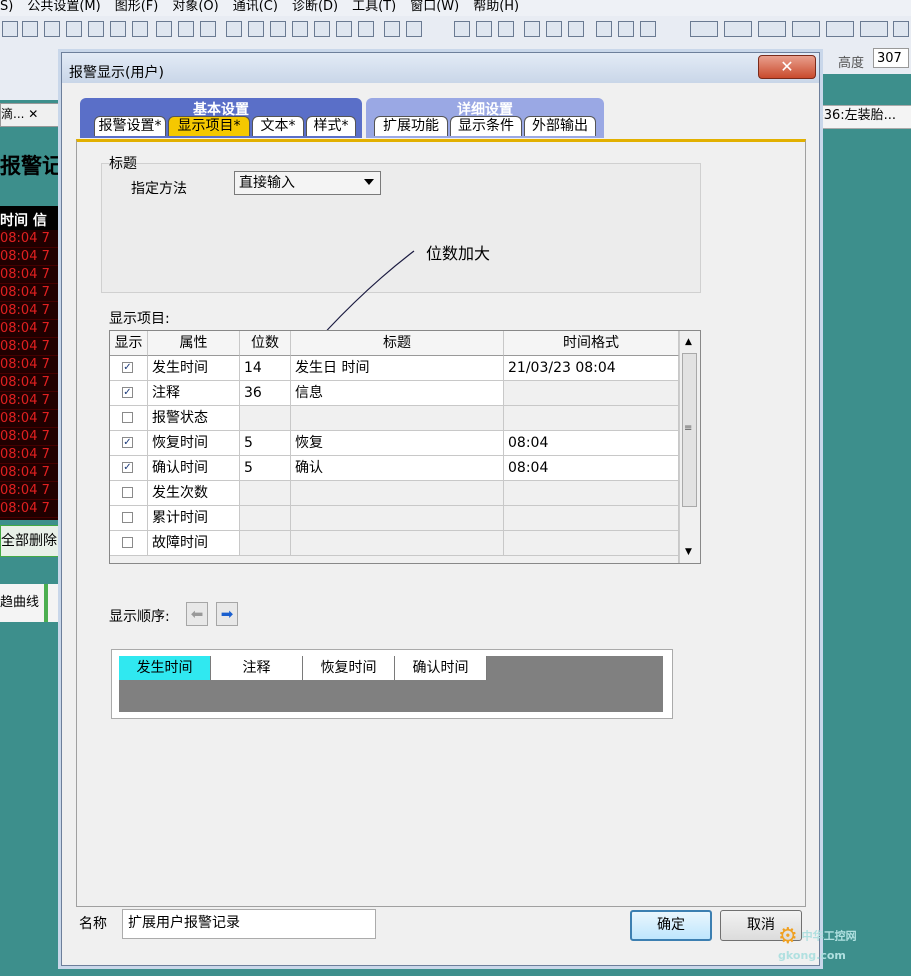  I want to click on tab-external-output: 外部输出, so click(560, 126).